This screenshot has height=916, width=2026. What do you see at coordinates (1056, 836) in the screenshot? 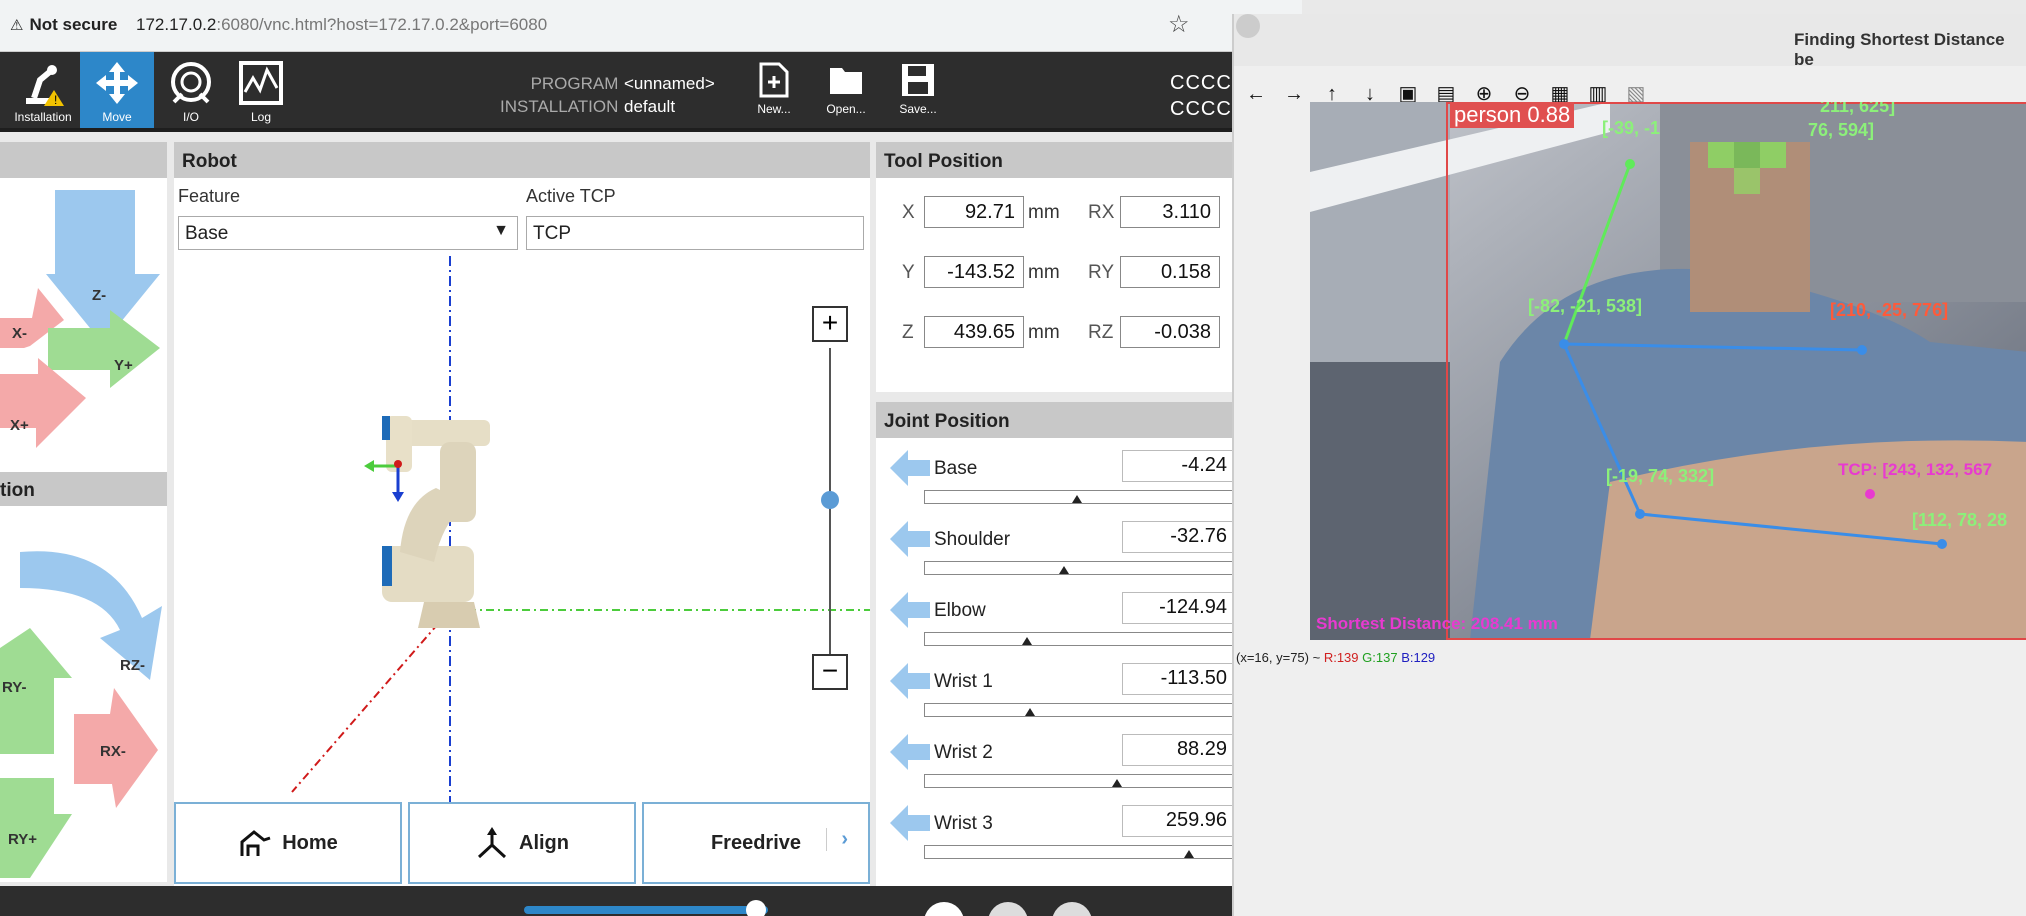
I see `joint-row: Wrist 3 259.96` at bounding box center [1056, 836].